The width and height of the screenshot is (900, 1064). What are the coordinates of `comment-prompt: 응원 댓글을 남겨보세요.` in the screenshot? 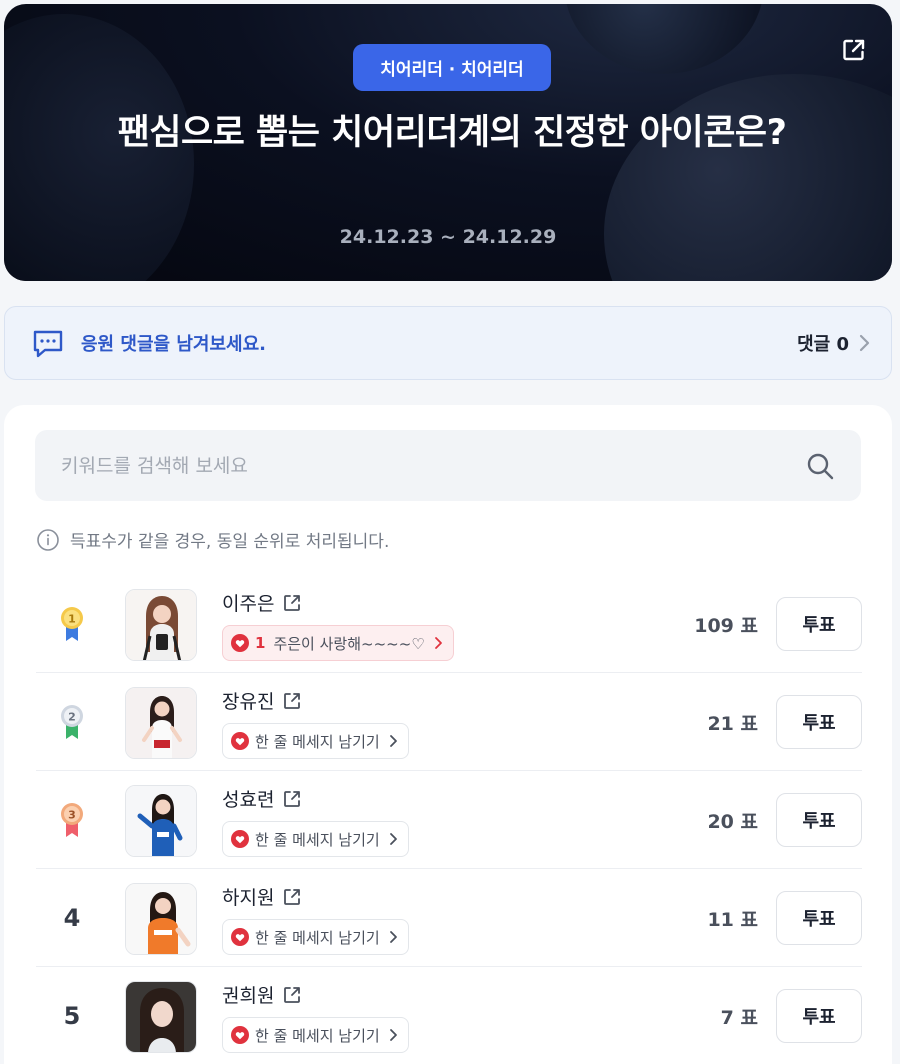 It's located at (173, 344).